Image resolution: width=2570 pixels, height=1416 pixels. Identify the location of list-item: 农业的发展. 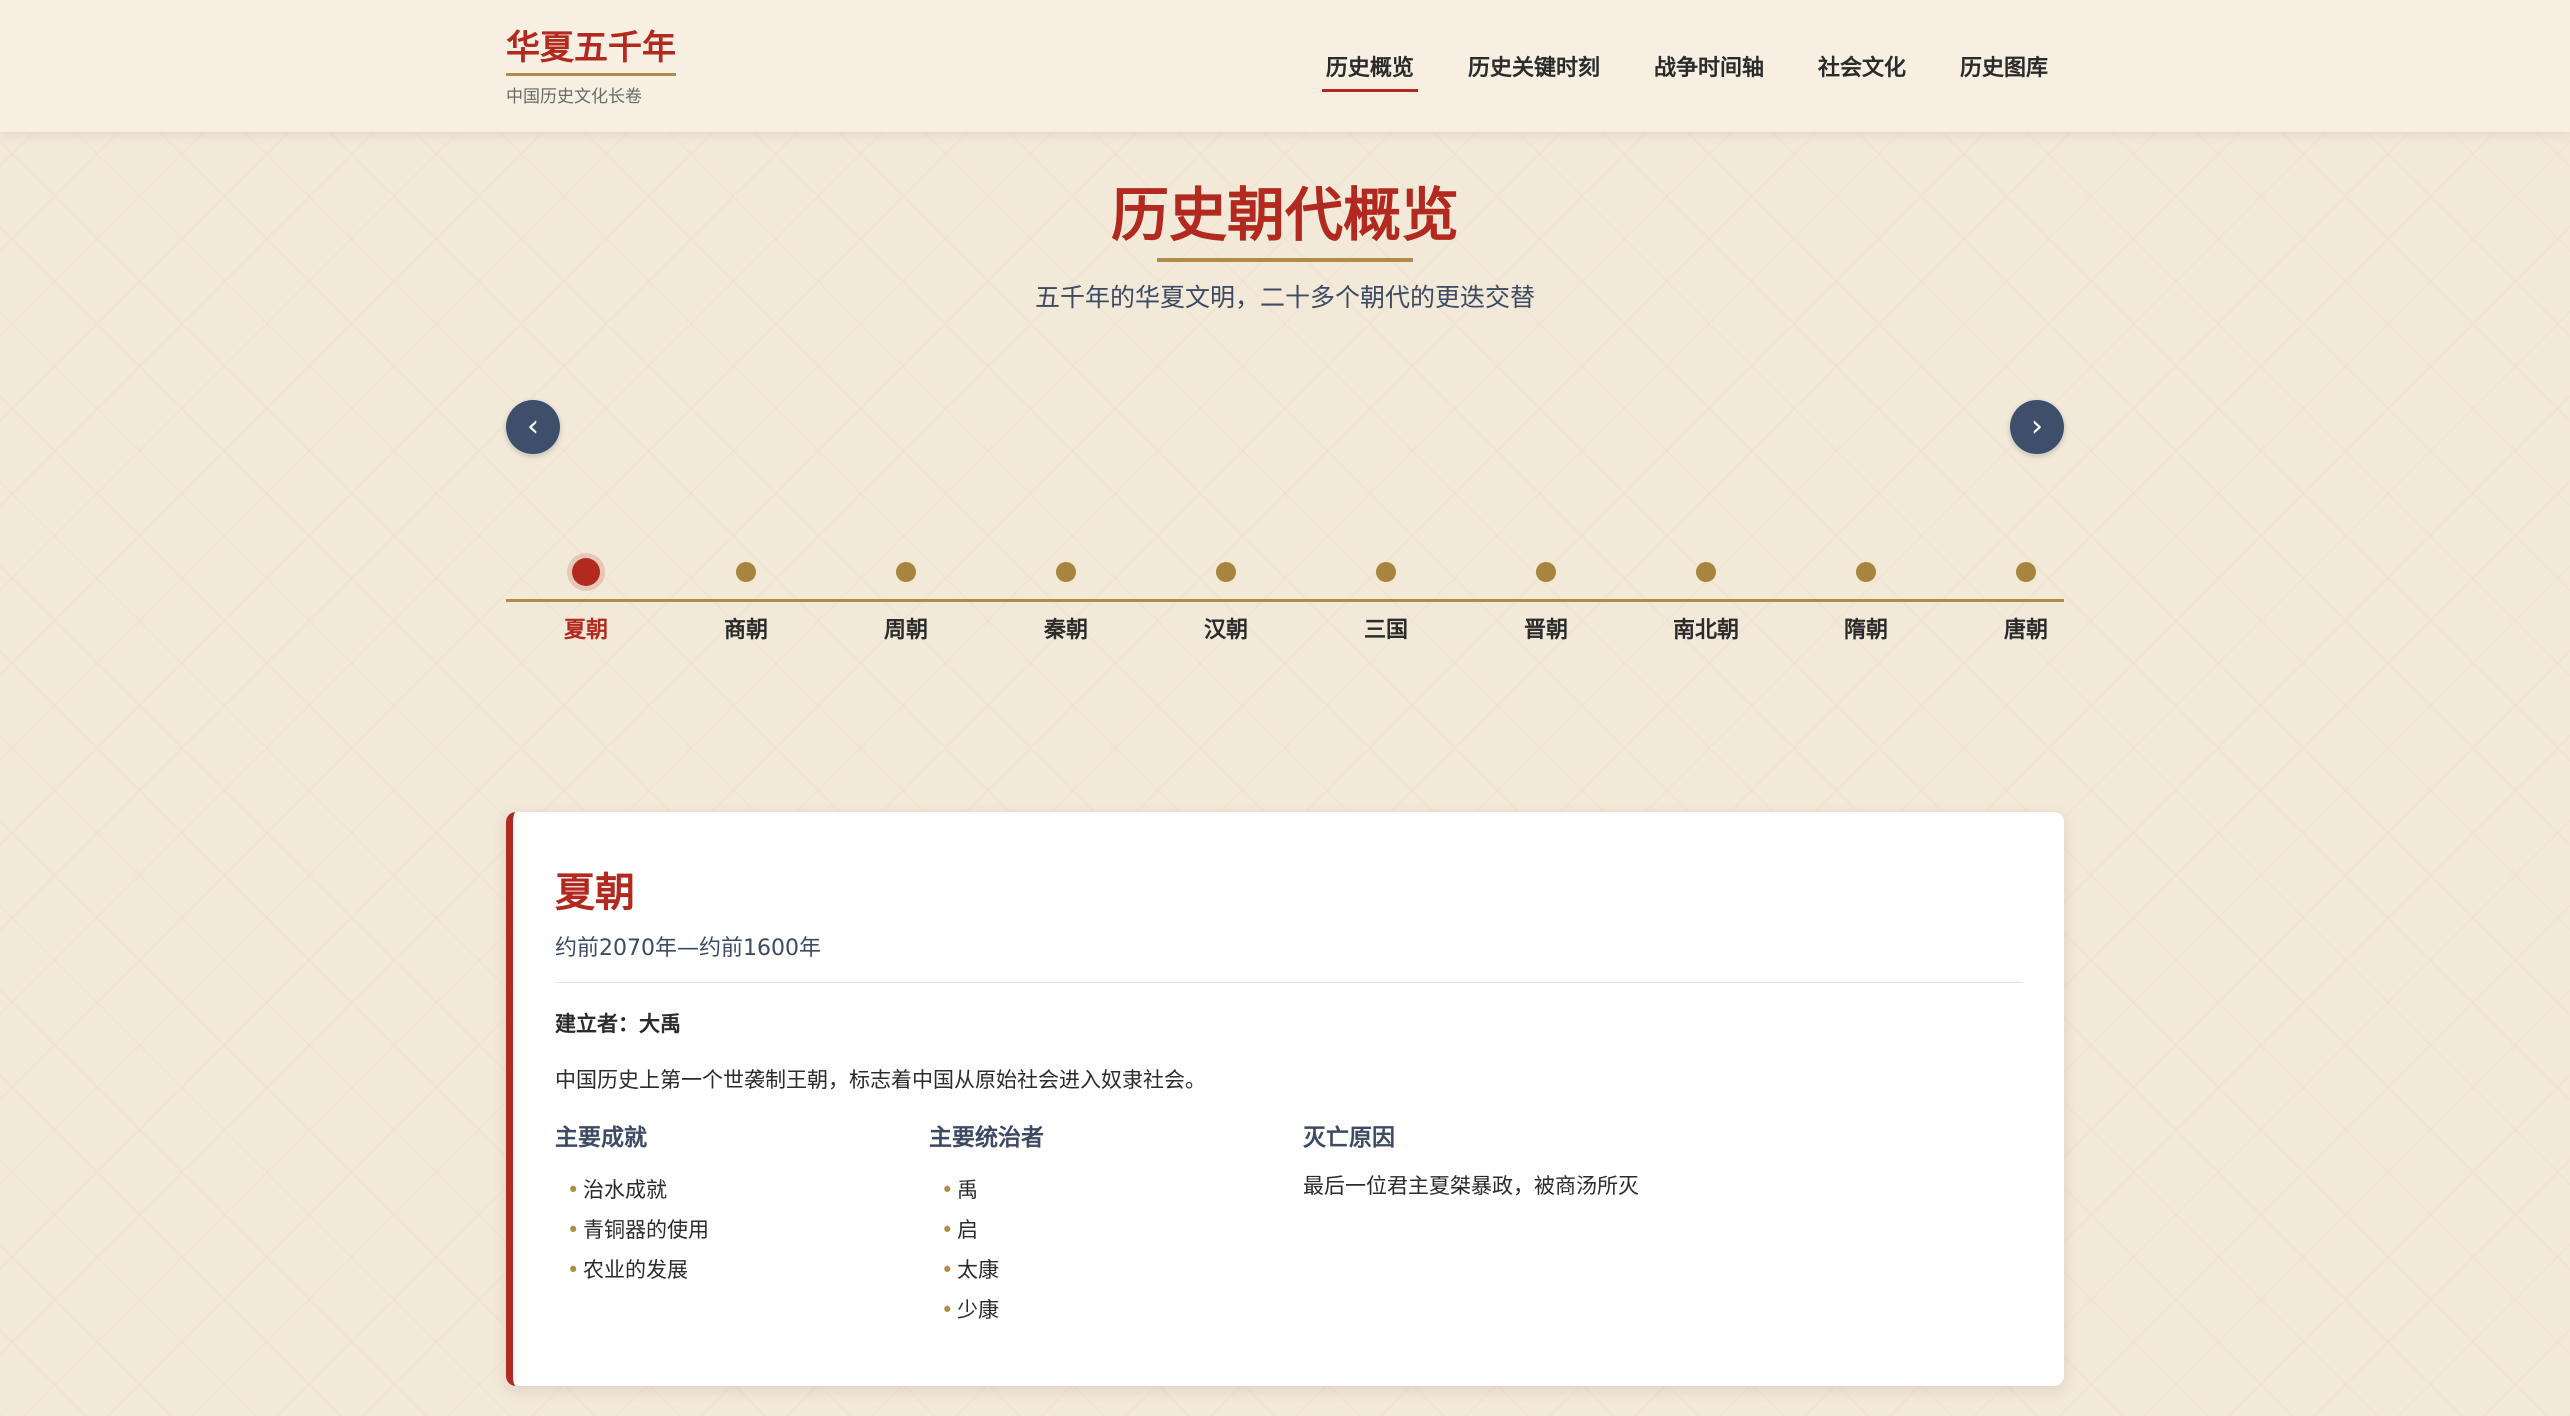
(638, 1270).